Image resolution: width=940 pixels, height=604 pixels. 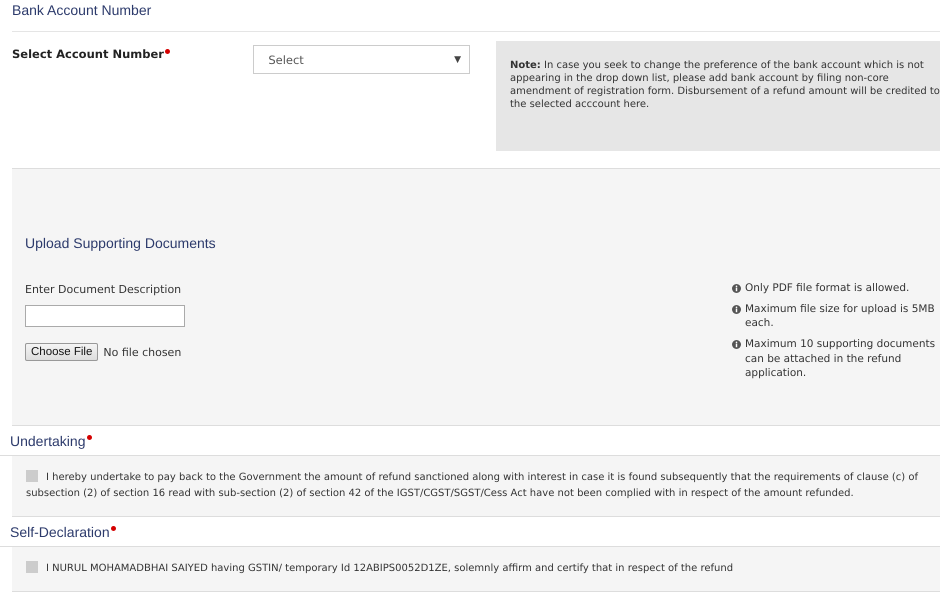 I want to click on section-title: Self-Declaration, so click(x=60, y=532).